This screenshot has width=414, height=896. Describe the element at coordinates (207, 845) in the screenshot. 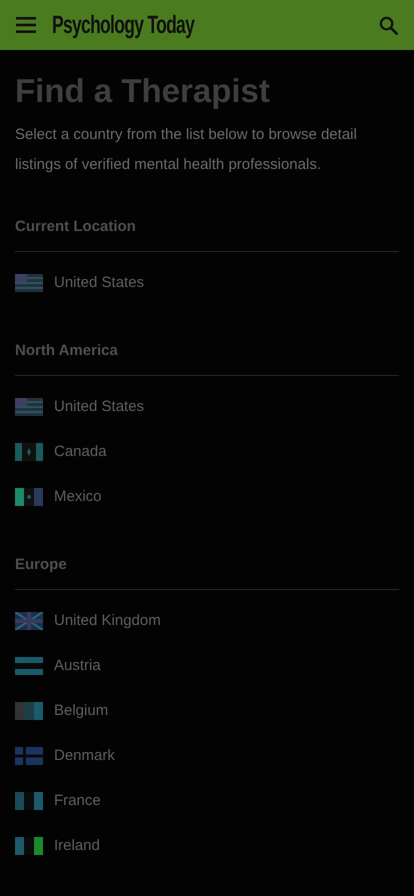

I see `country-link: Ireland` at that location.